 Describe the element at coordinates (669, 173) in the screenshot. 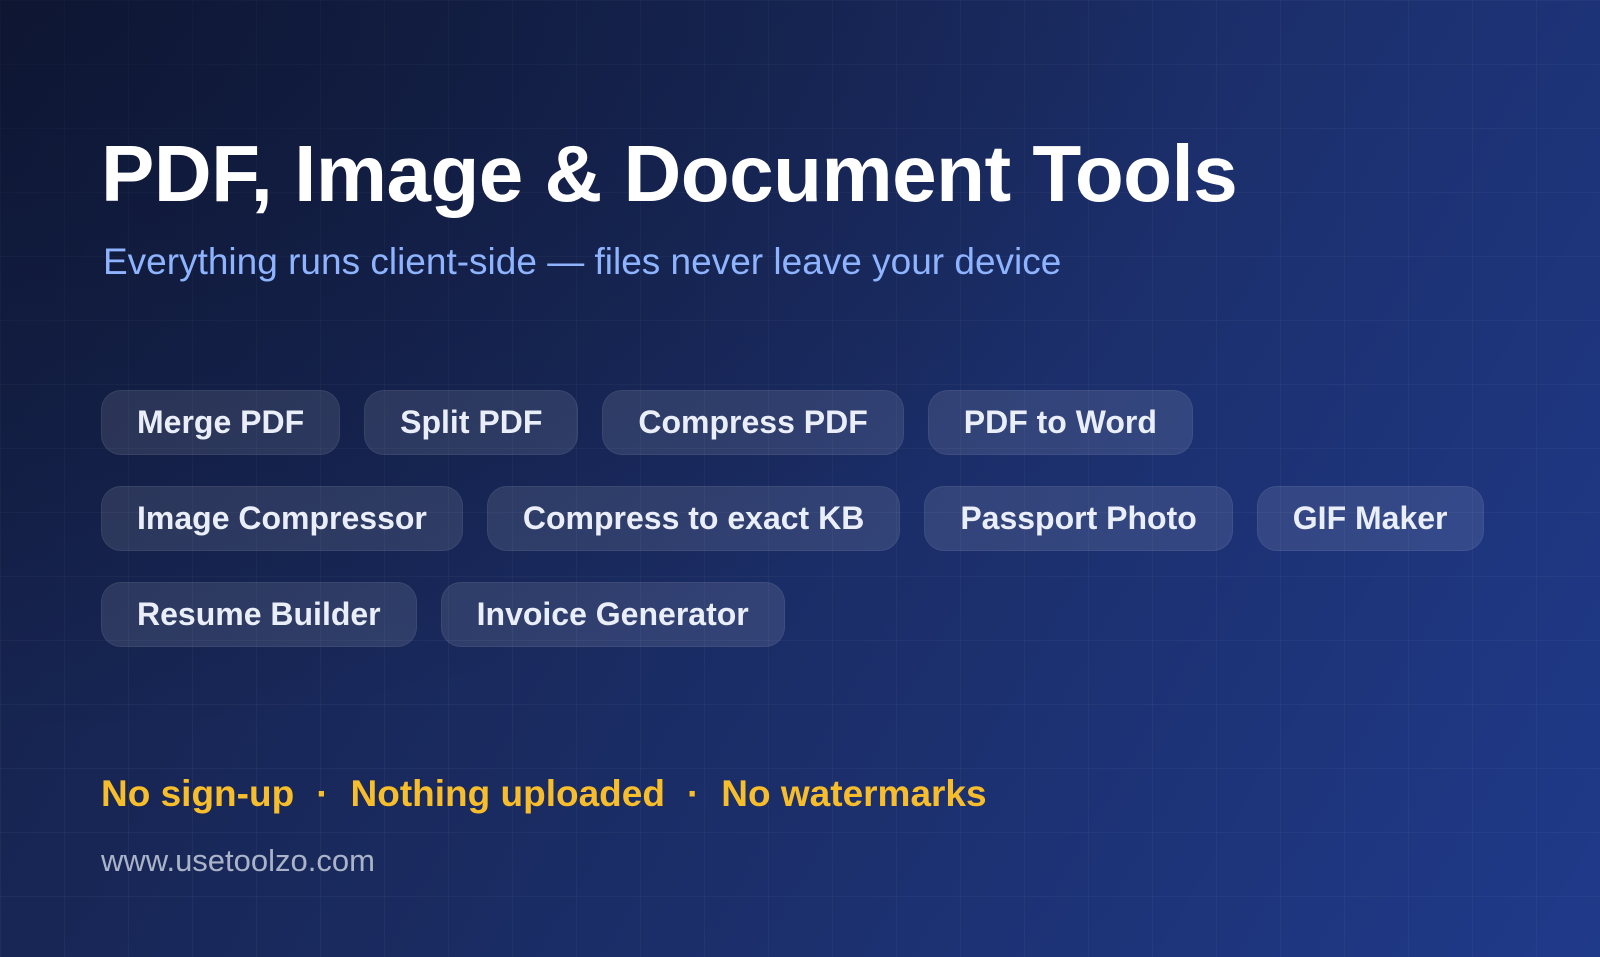

I see `page-title: PDF, Image & Document Tools` at that location.